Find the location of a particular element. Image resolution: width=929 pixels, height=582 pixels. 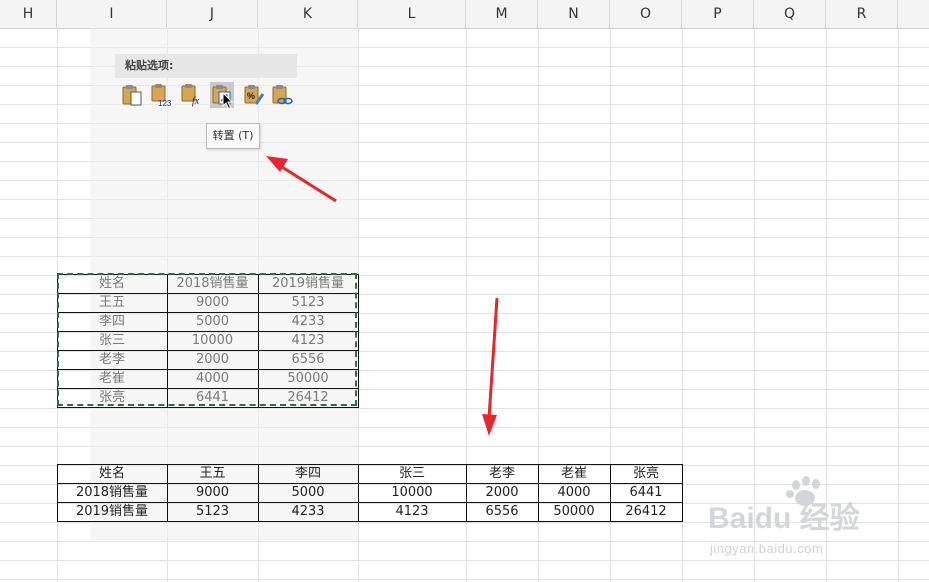

watermark-logo-text: Baidu 经验 is located at coordinates (784, 518).